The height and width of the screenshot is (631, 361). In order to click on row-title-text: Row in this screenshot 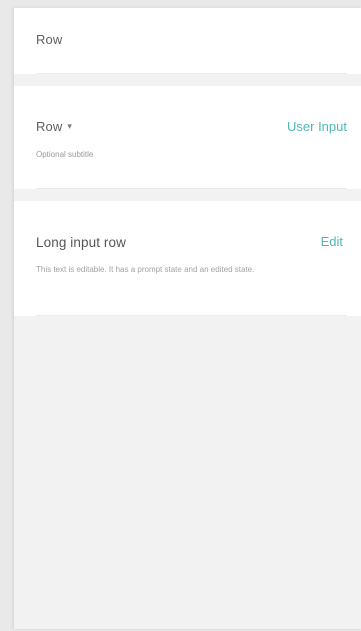, I will do `click(49, 126)`.